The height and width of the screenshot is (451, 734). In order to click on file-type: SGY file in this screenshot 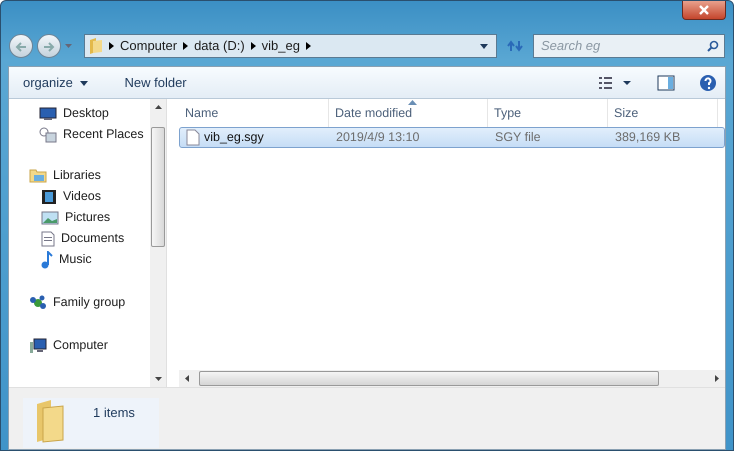, I will do `click(518, 137)`.